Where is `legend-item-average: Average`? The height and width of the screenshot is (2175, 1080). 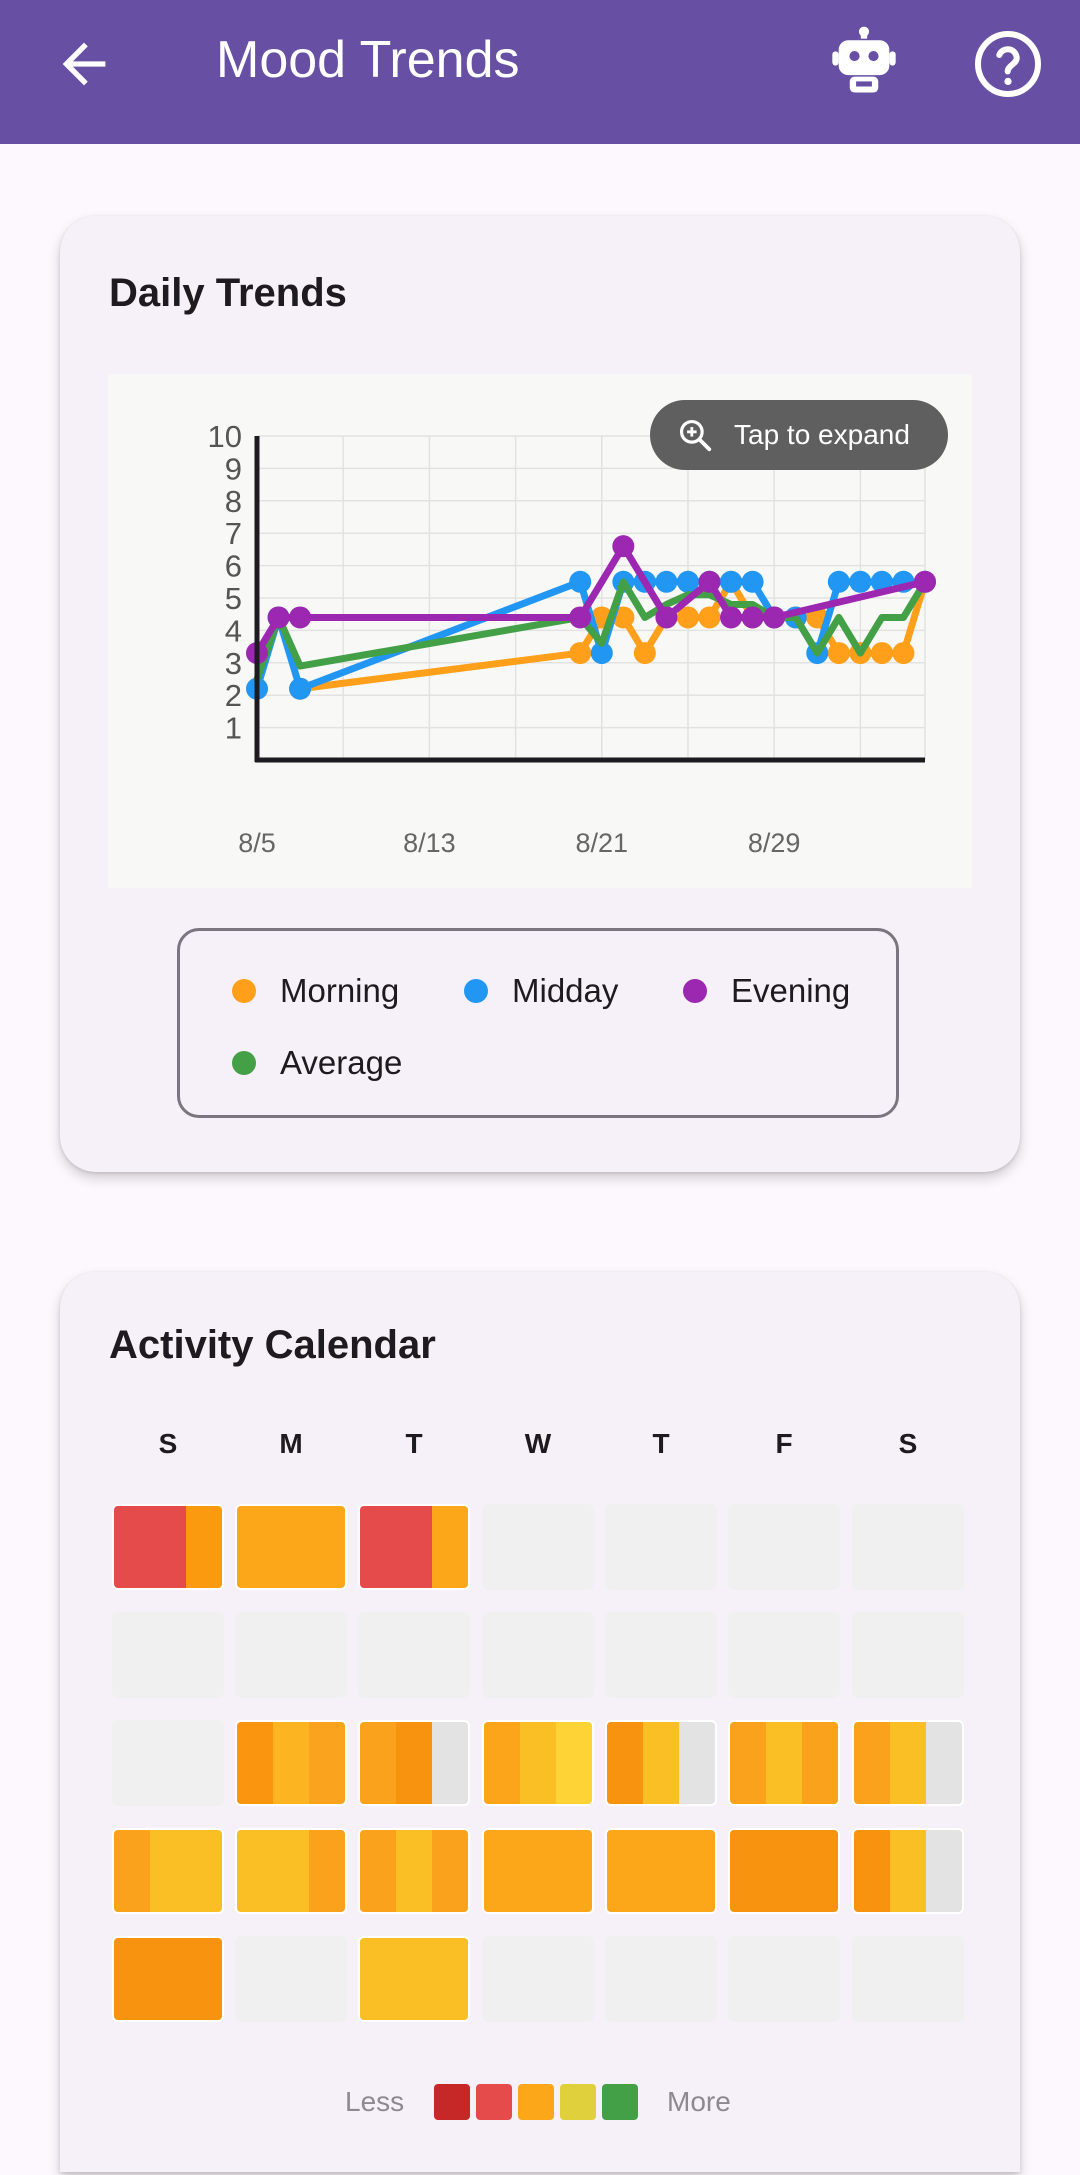 legend-item-average: Average is located at coordinates (317, 1063).